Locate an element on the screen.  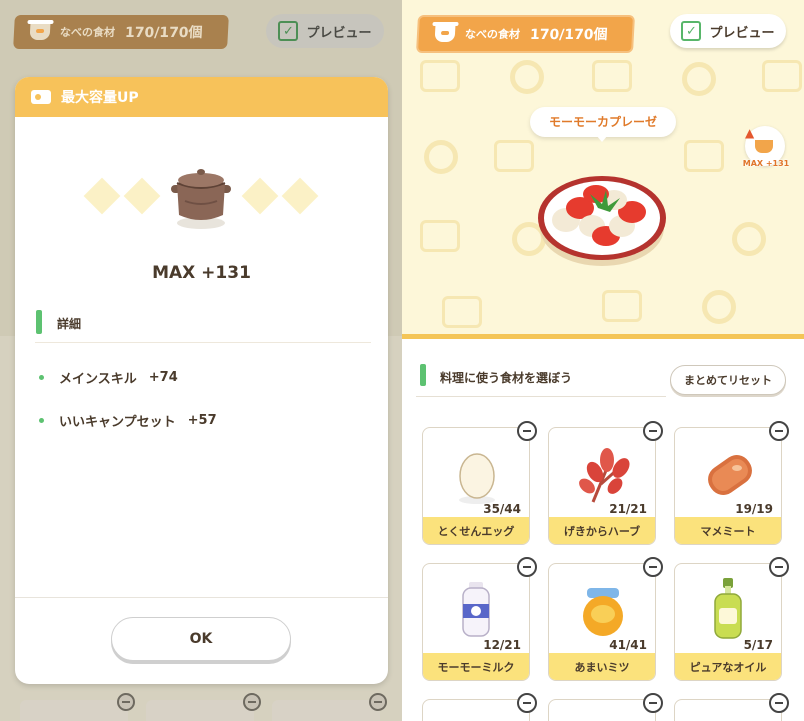
preview-toggle-dimmed: ✓ プレビュー is located at coordinates (325, 31).